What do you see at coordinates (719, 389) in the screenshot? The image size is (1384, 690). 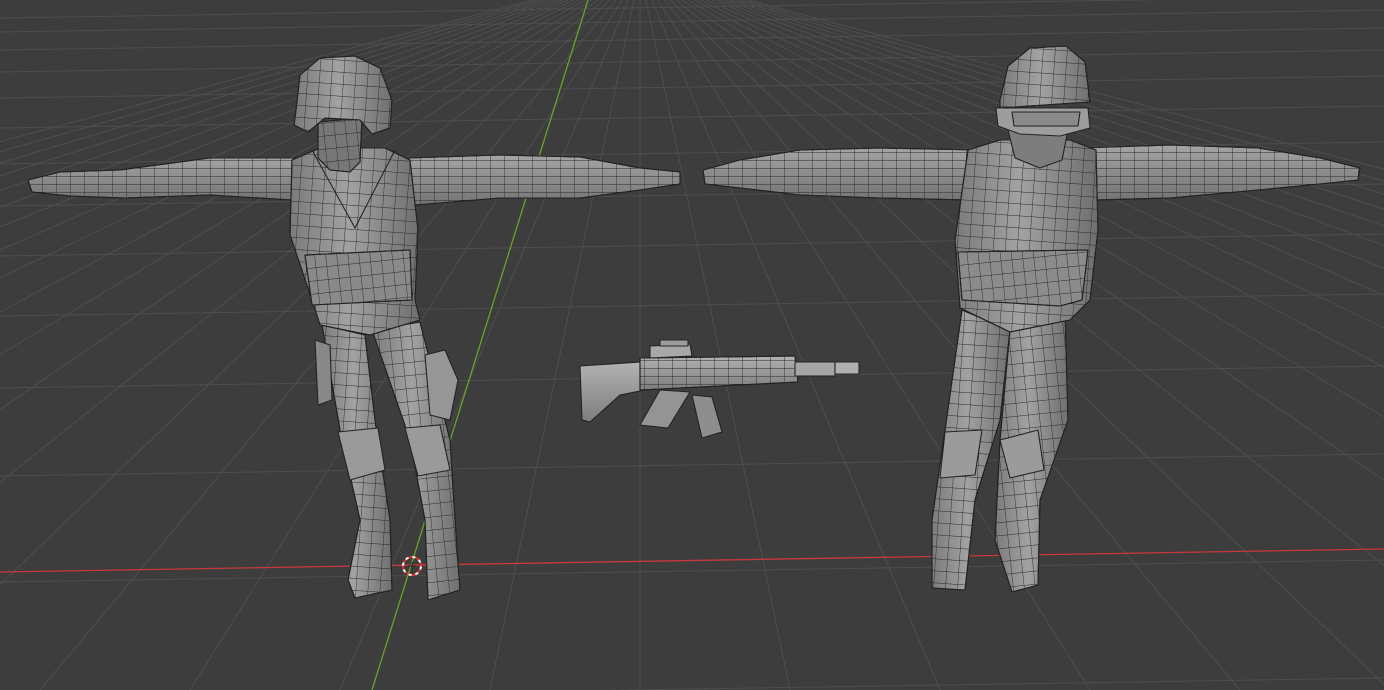 I see `assault-rifle-mesh` at bounding box center [719, 389].